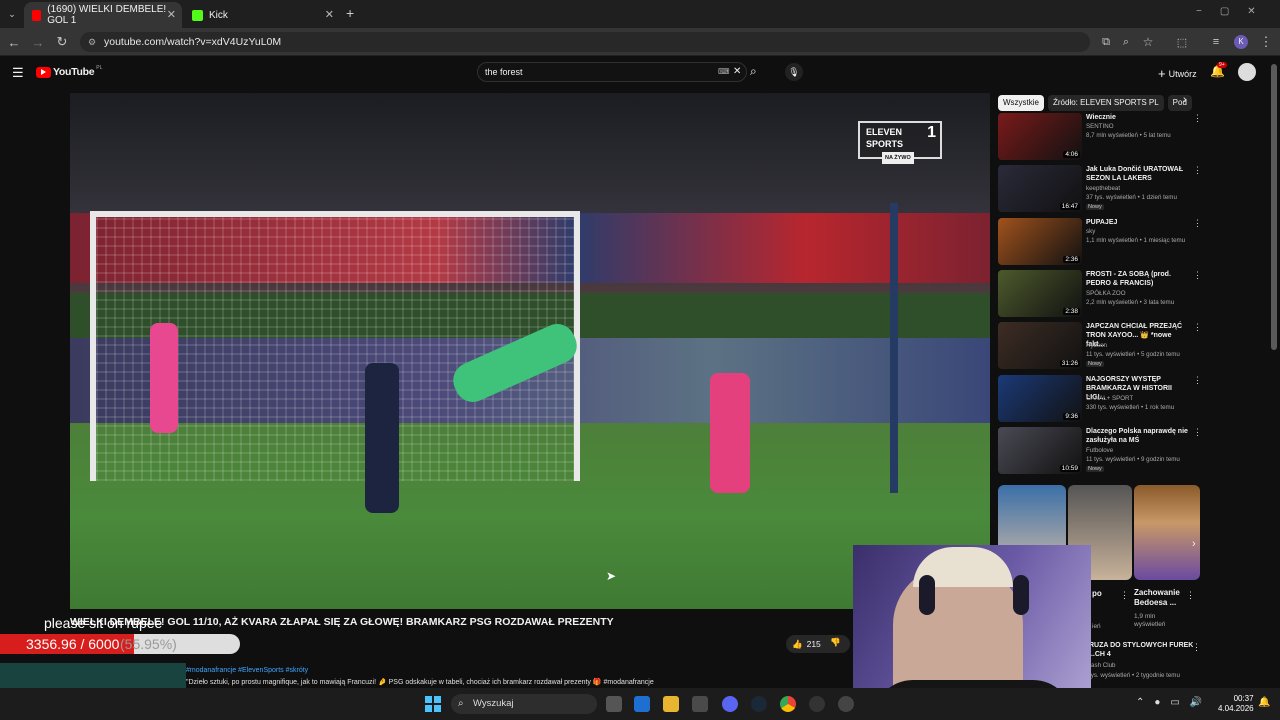 This screenshot has height=720, width=1280. What do you see at coordinates (524, 704) in the screenshot?
I see `taskbar-search: ⌕ Wyszukaj` at bounding box center [524, 704].